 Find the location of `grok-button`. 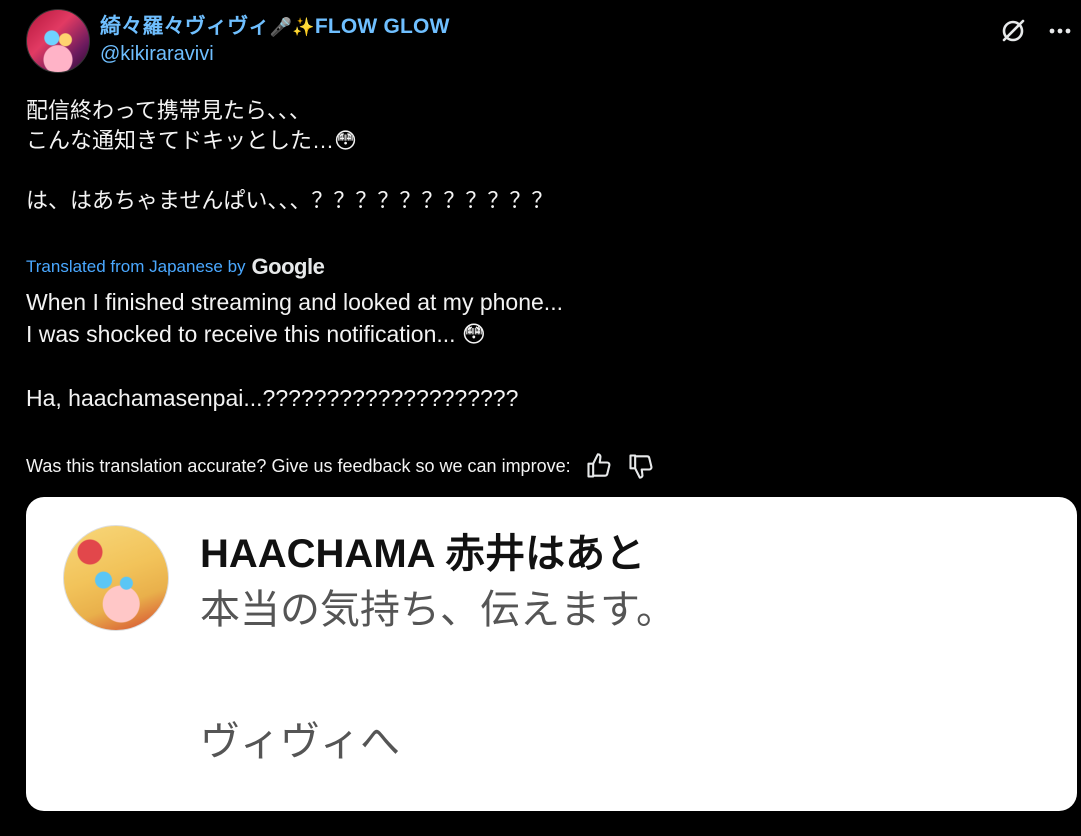

grok-button is located at coordinates (1013, 31).